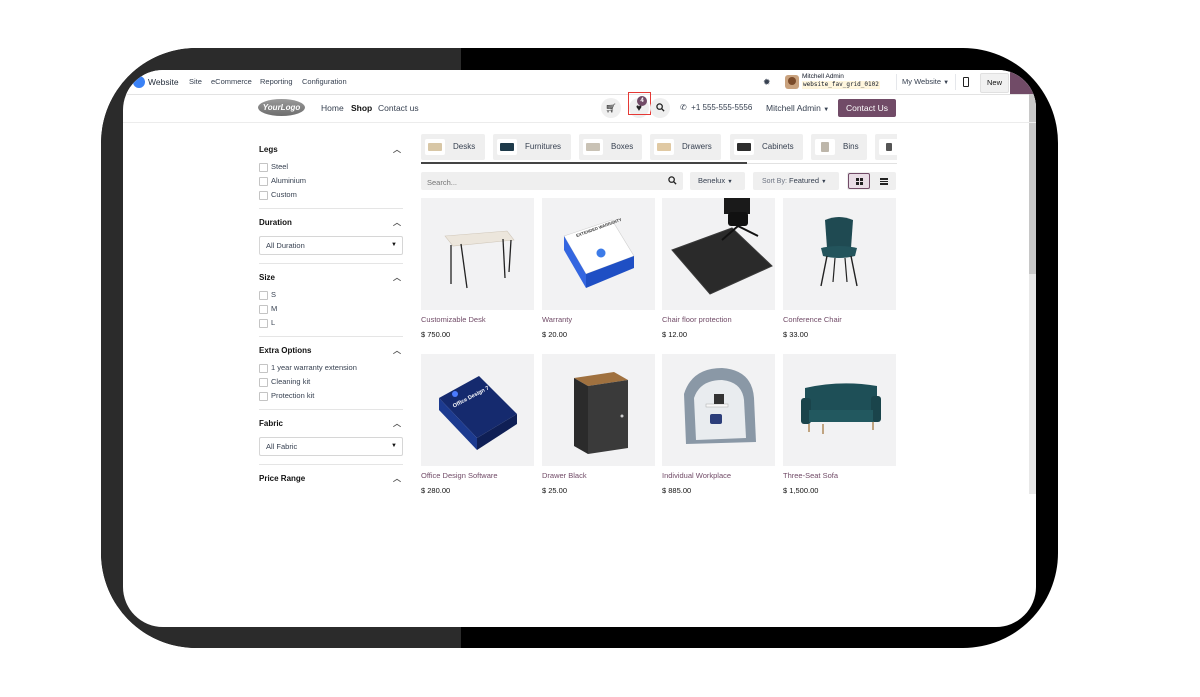 Image resolution: width=1200 pixels, height=697 pixels. I want to click on sort-dropdown: Sort By: Featured ▼, so click(796, 181).